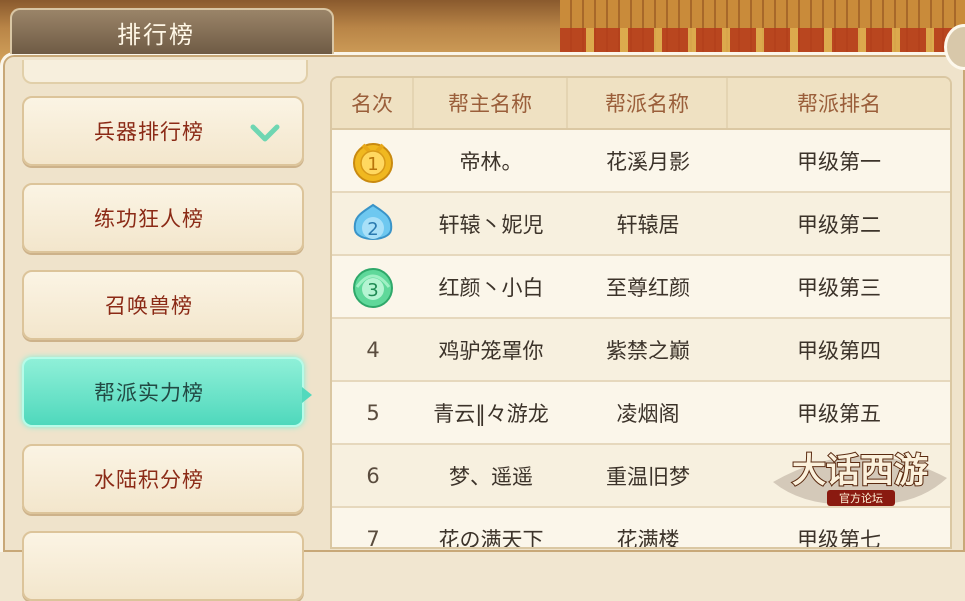 Image resolution: width=965 pixels, height=601 pixels. I want to click on table-row: 4 鸡驴笼罩你 紫禁之巅 甲级第四, so click(641, 350).